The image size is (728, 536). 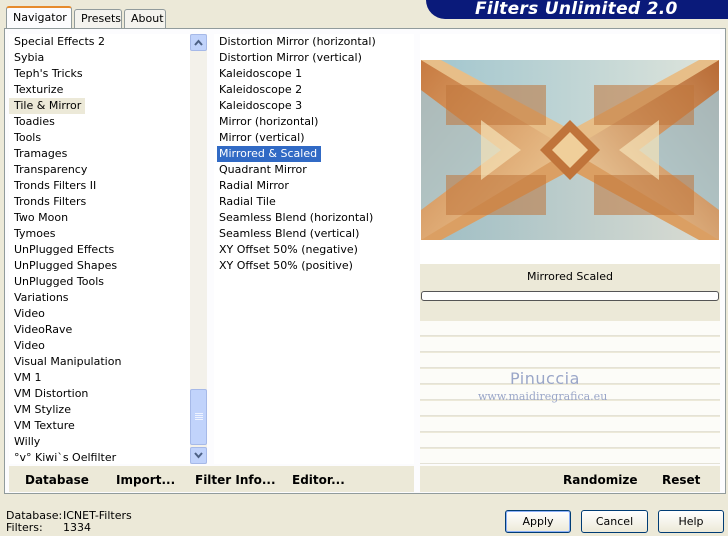 What do you see at coordinates (543, 396) in the screenshot?
I see `watermark-url: www.maidiregrafica.eu` at bounding box center [543, 396].